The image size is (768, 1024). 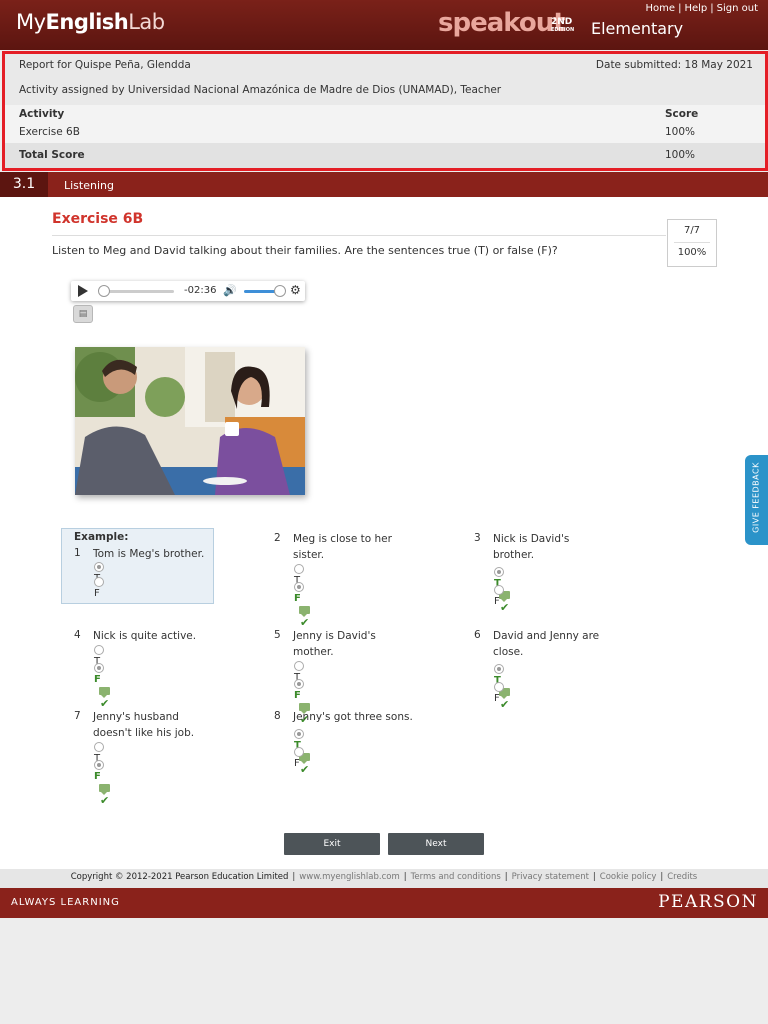 I want to click on question-number: 1, so click(x=77, y=553).